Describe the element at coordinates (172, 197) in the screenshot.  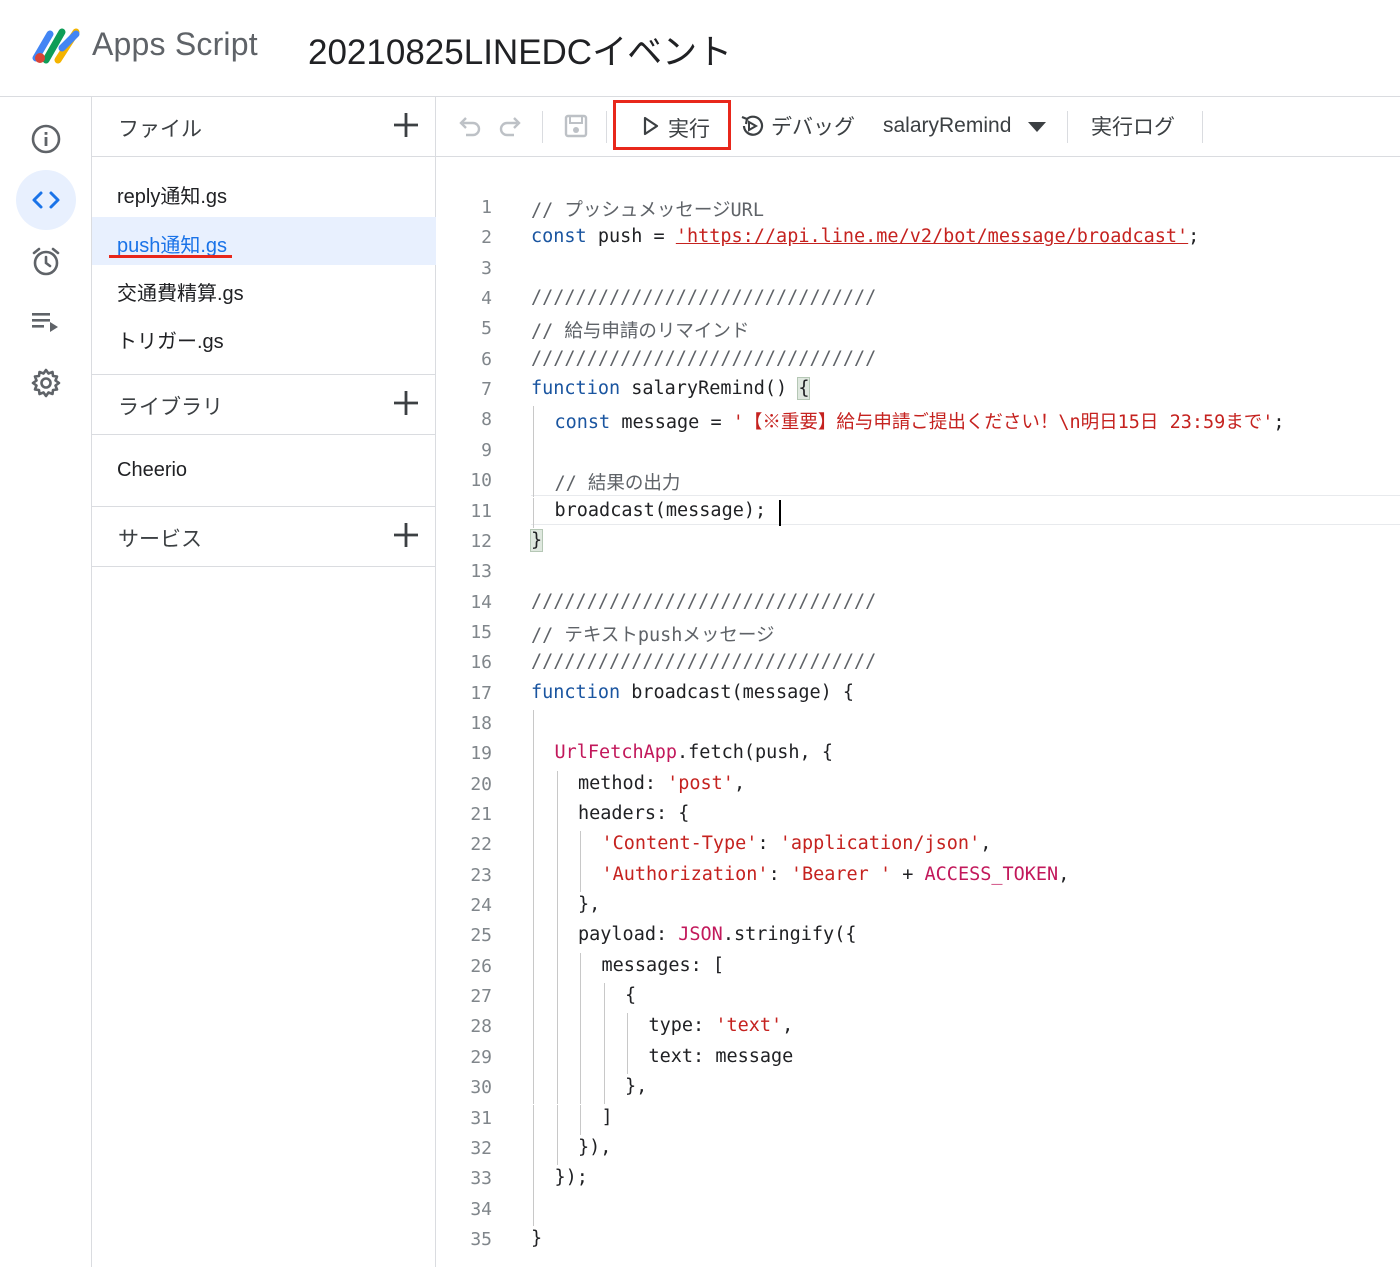
I see `file-item-label: reply通知.gs` at that location.